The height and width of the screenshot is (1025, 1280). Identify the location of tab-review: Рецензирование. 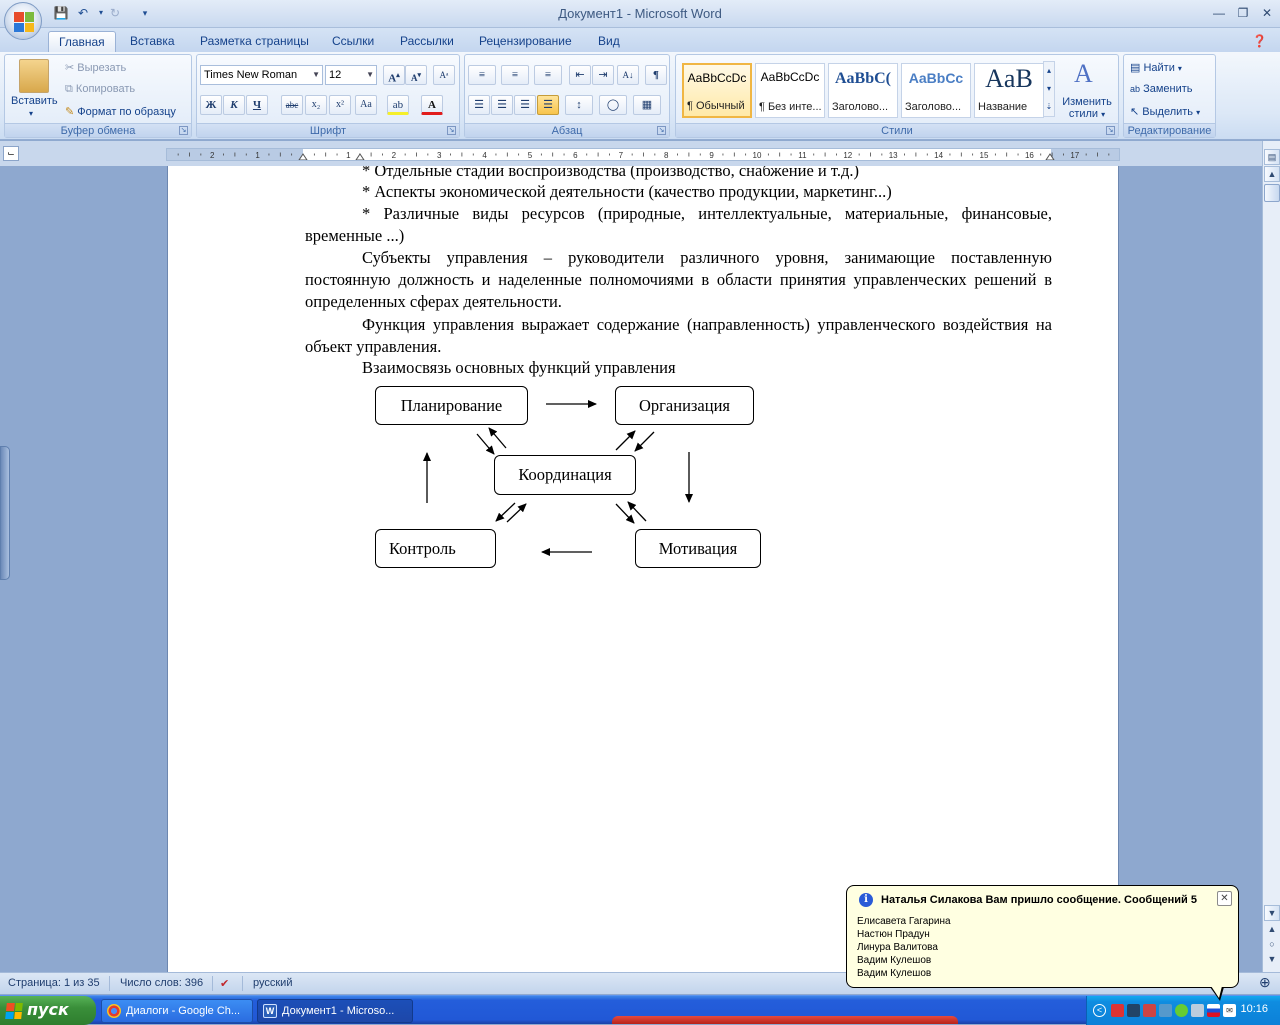
(525, 41).